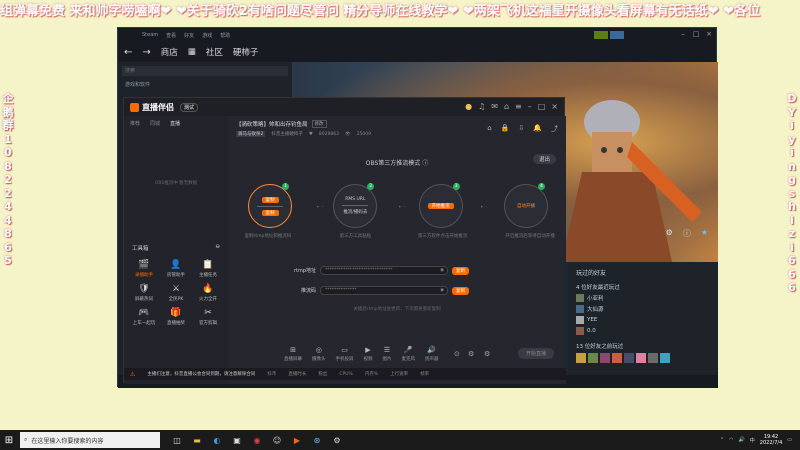 The height and width of the screenshot is (450, 800). I want to click on steam-notify-badge, so click(601, 35).